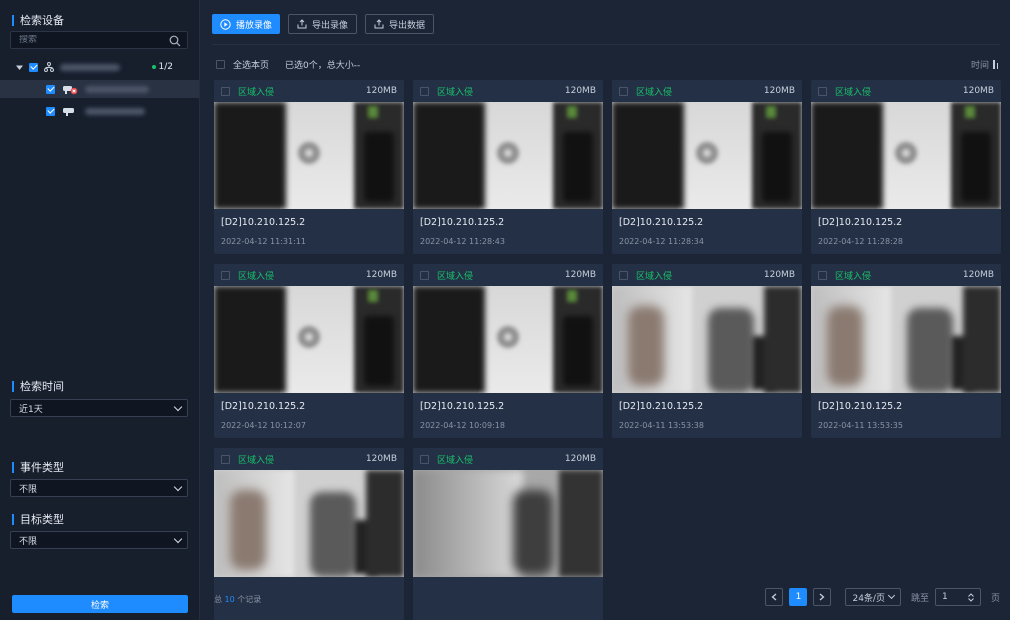 Image resolution: width=1010 pixels, height=620 pixels. Describe the element at coordinates (400, 24) in the screenshot. I see `export-data-button: 导出数据` at that location.